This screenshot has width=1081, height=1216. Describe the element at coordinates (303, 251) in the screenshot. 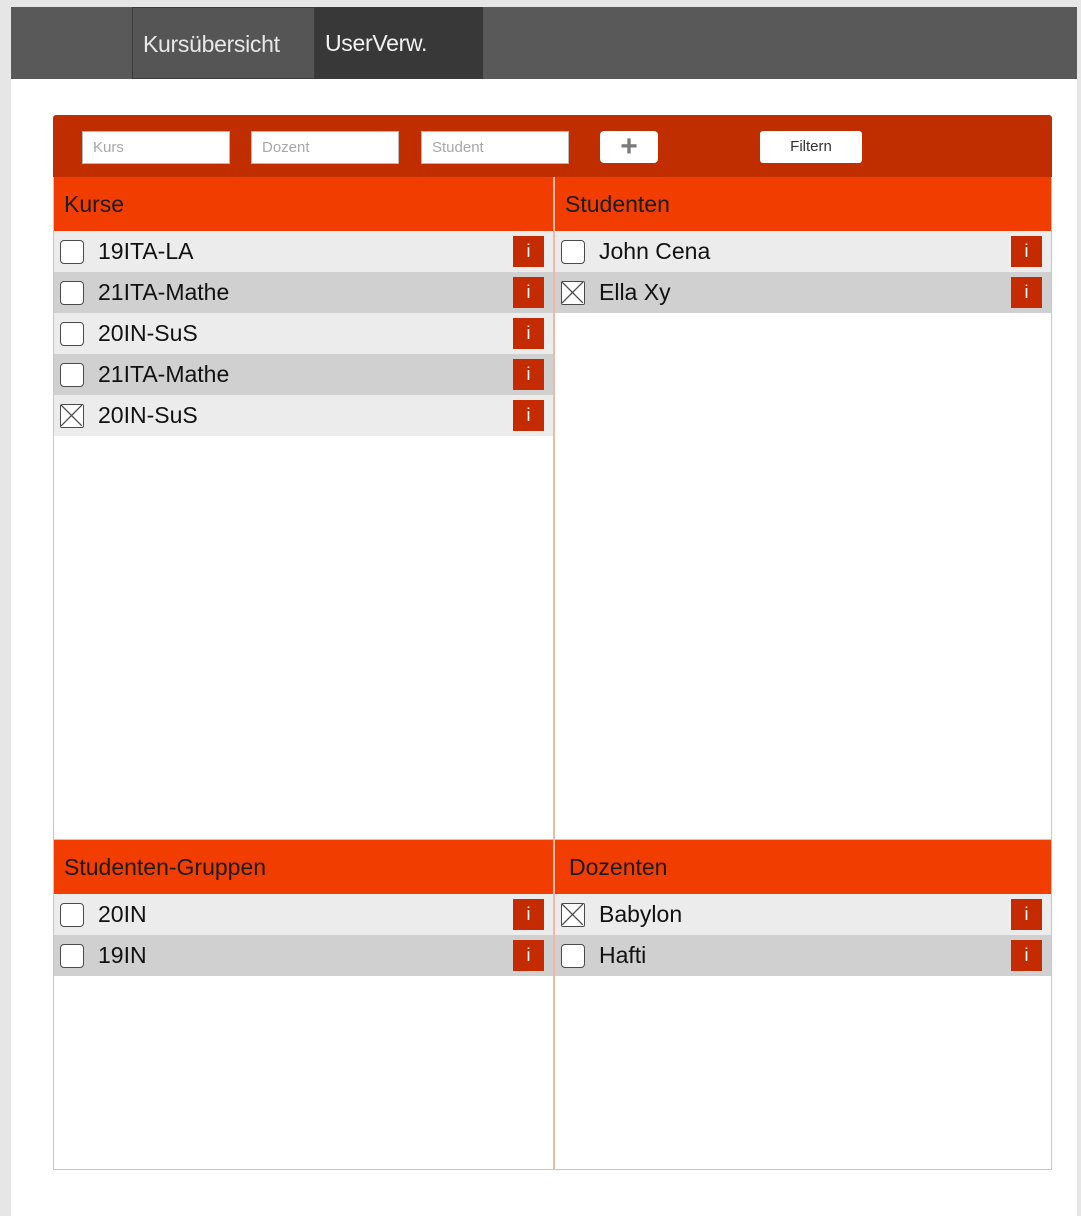

I see `list-item: 19ITA-LA i` at that location.